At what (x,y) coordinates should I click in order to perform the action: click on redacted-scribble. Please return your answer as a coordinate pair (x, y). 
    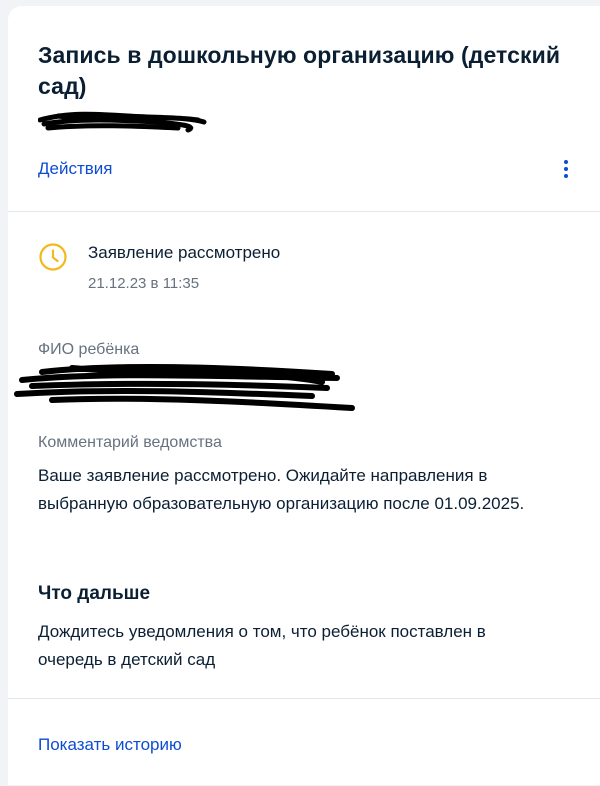
    Looking at the image, I should click on (122, 122).